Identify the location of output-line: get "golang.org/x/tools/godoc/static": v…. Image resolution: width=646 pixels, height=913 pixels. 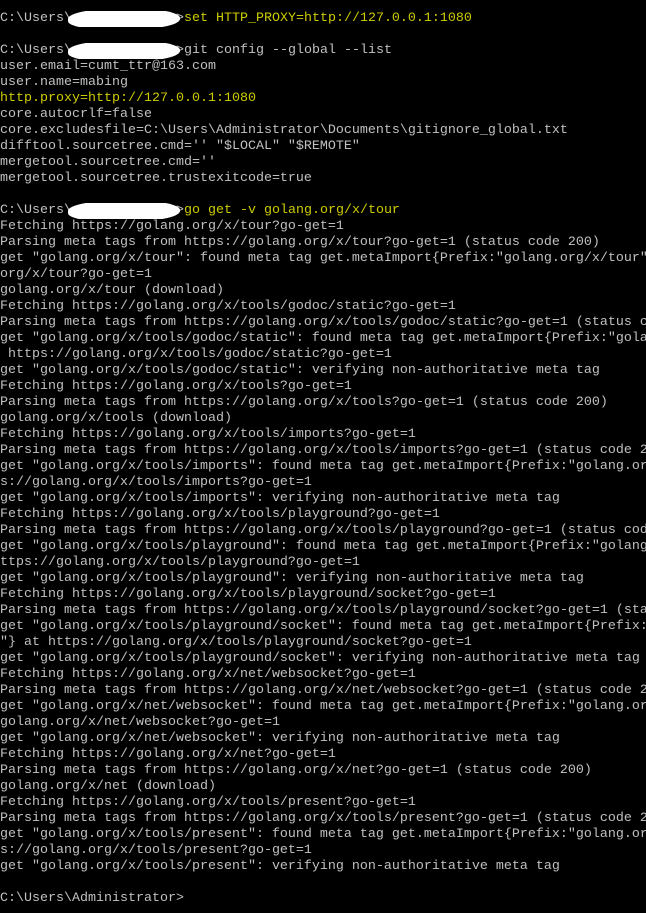
(300, 370).